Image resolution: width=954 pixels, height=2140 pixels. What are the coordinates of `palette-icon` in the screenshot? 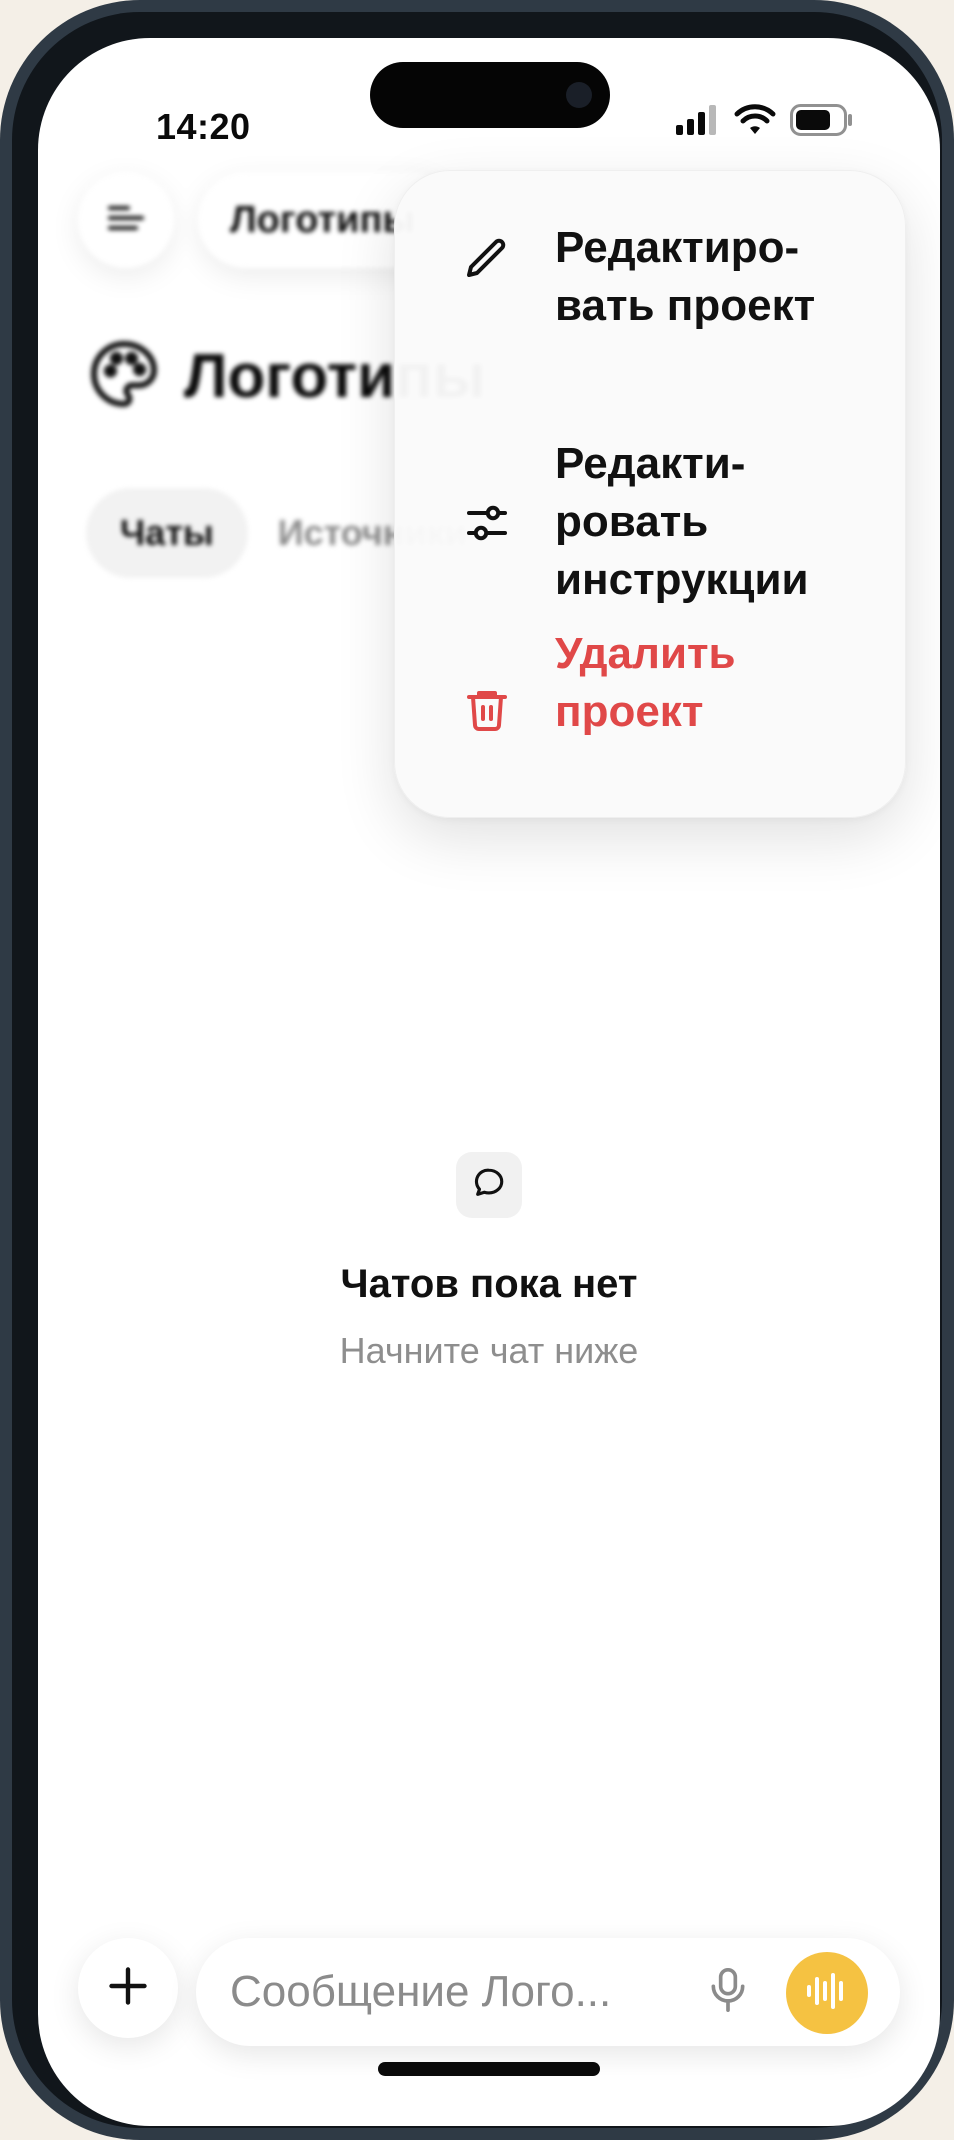 It's located at (124, 376).